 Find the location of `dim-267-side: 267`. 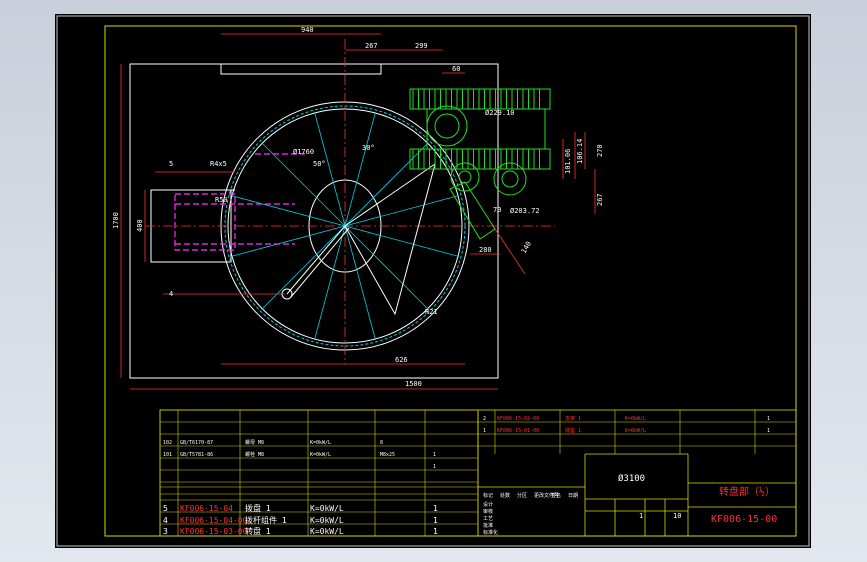

dim-267-side: 267 is located at coordinates (600, 199).